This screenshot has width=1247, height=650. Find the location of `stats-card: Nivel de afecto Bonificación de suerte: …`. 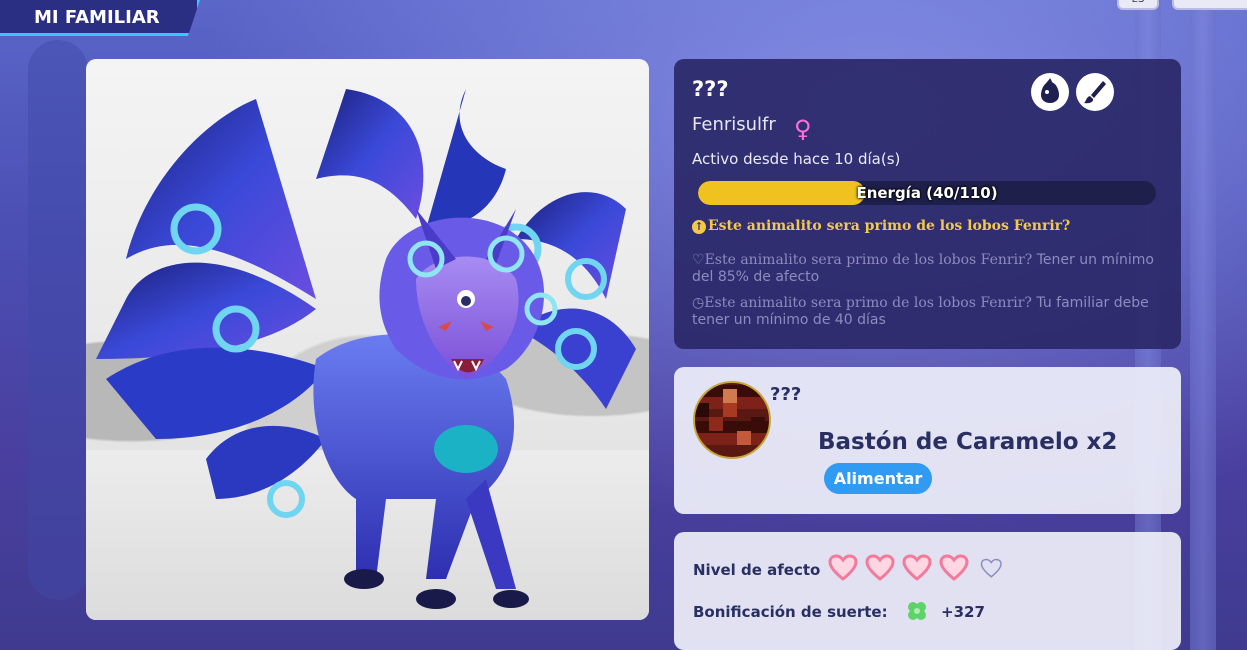

stats-card: Nivel de afecto Bonificación de suerte: … is located at coordinates (927, 591).